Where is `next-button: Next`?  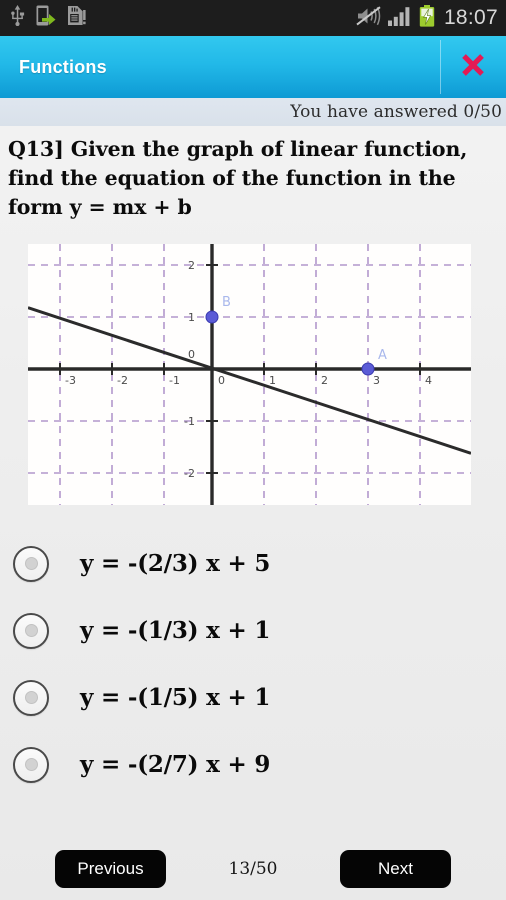 next-button: Next is located at coordinates (395, 869).